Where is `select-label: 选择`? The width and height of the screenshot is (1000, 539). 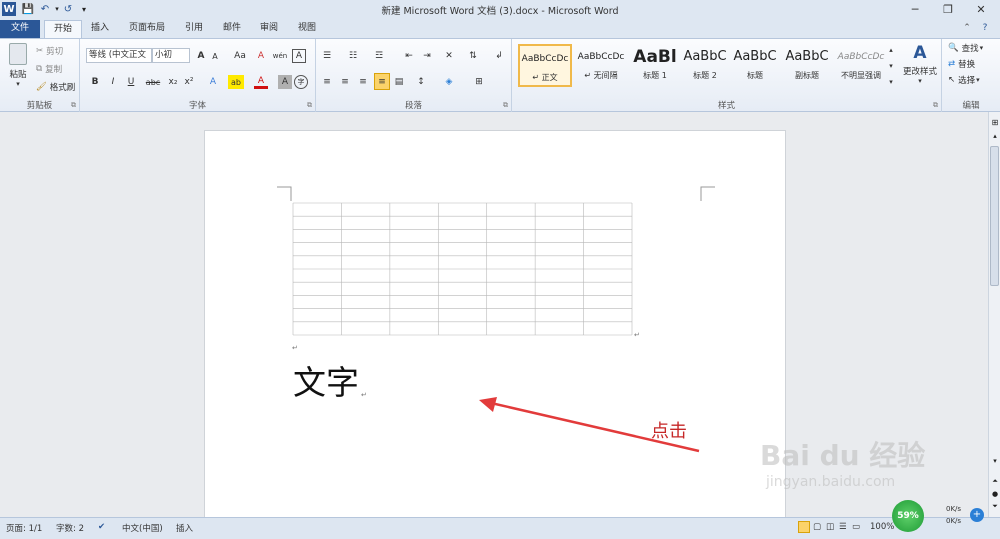 select-label: 选择 is located at coordinates (967, 81).